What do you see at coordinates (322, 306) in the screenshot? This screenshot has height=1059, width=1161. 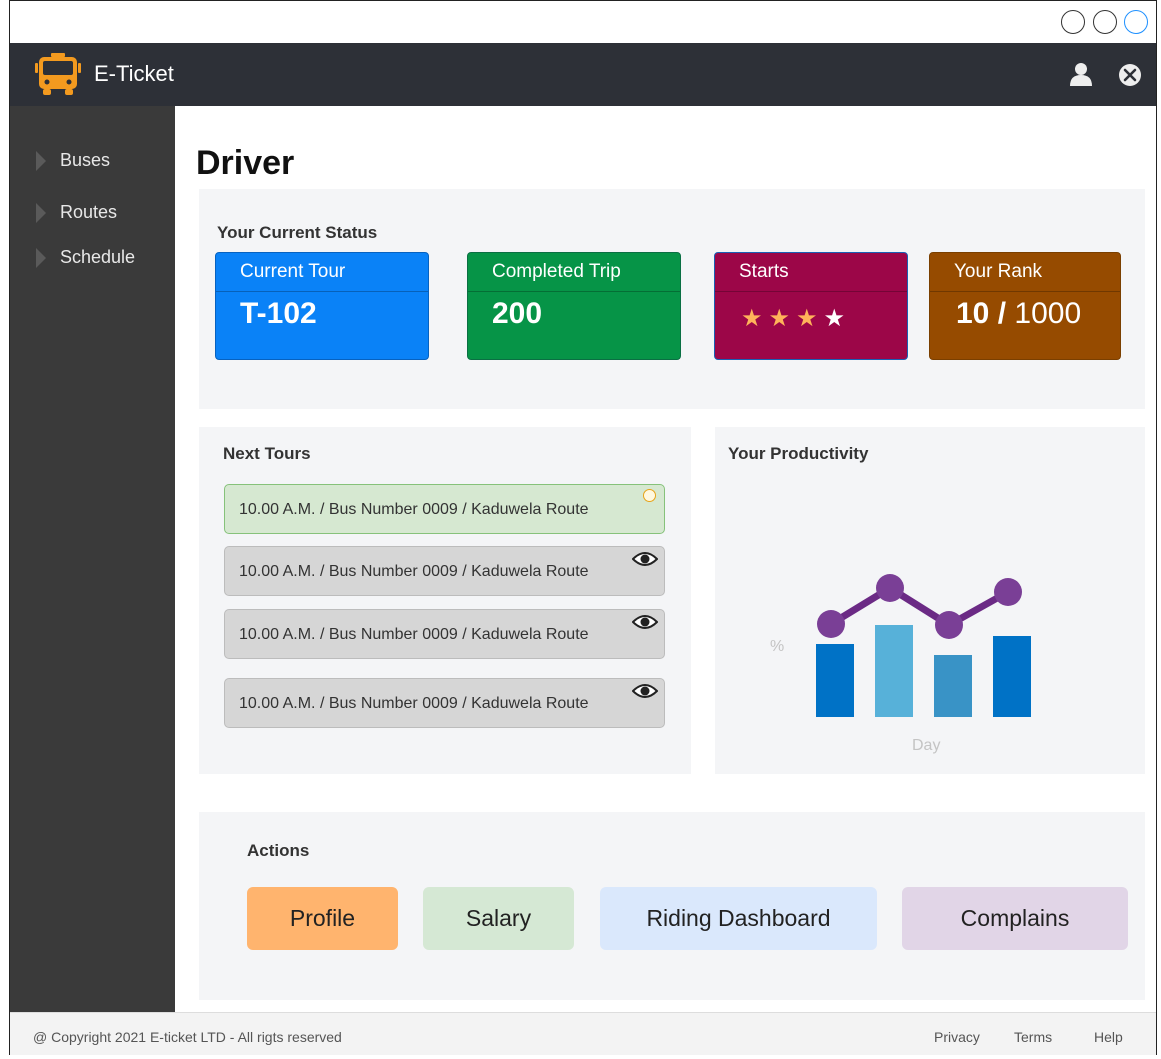 I see `current-tour-card: Current Tour T-102` at bounding box center [322, 306].